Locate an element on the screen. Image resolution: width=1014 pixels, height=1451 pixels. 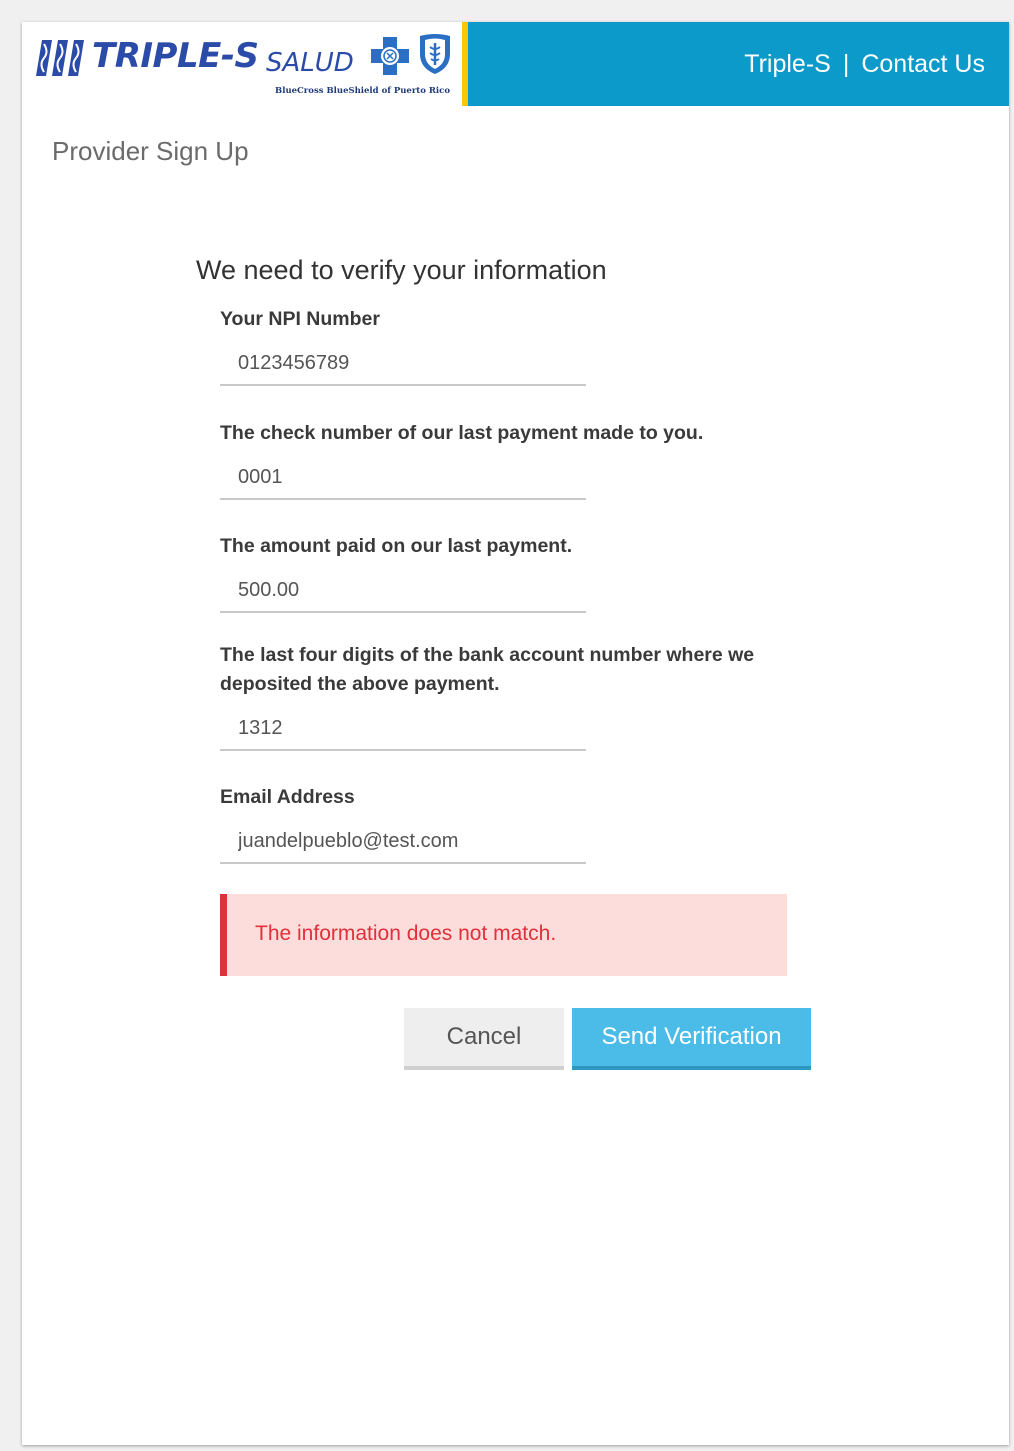
email-label: Email Address is located at coordinates (287, 797).